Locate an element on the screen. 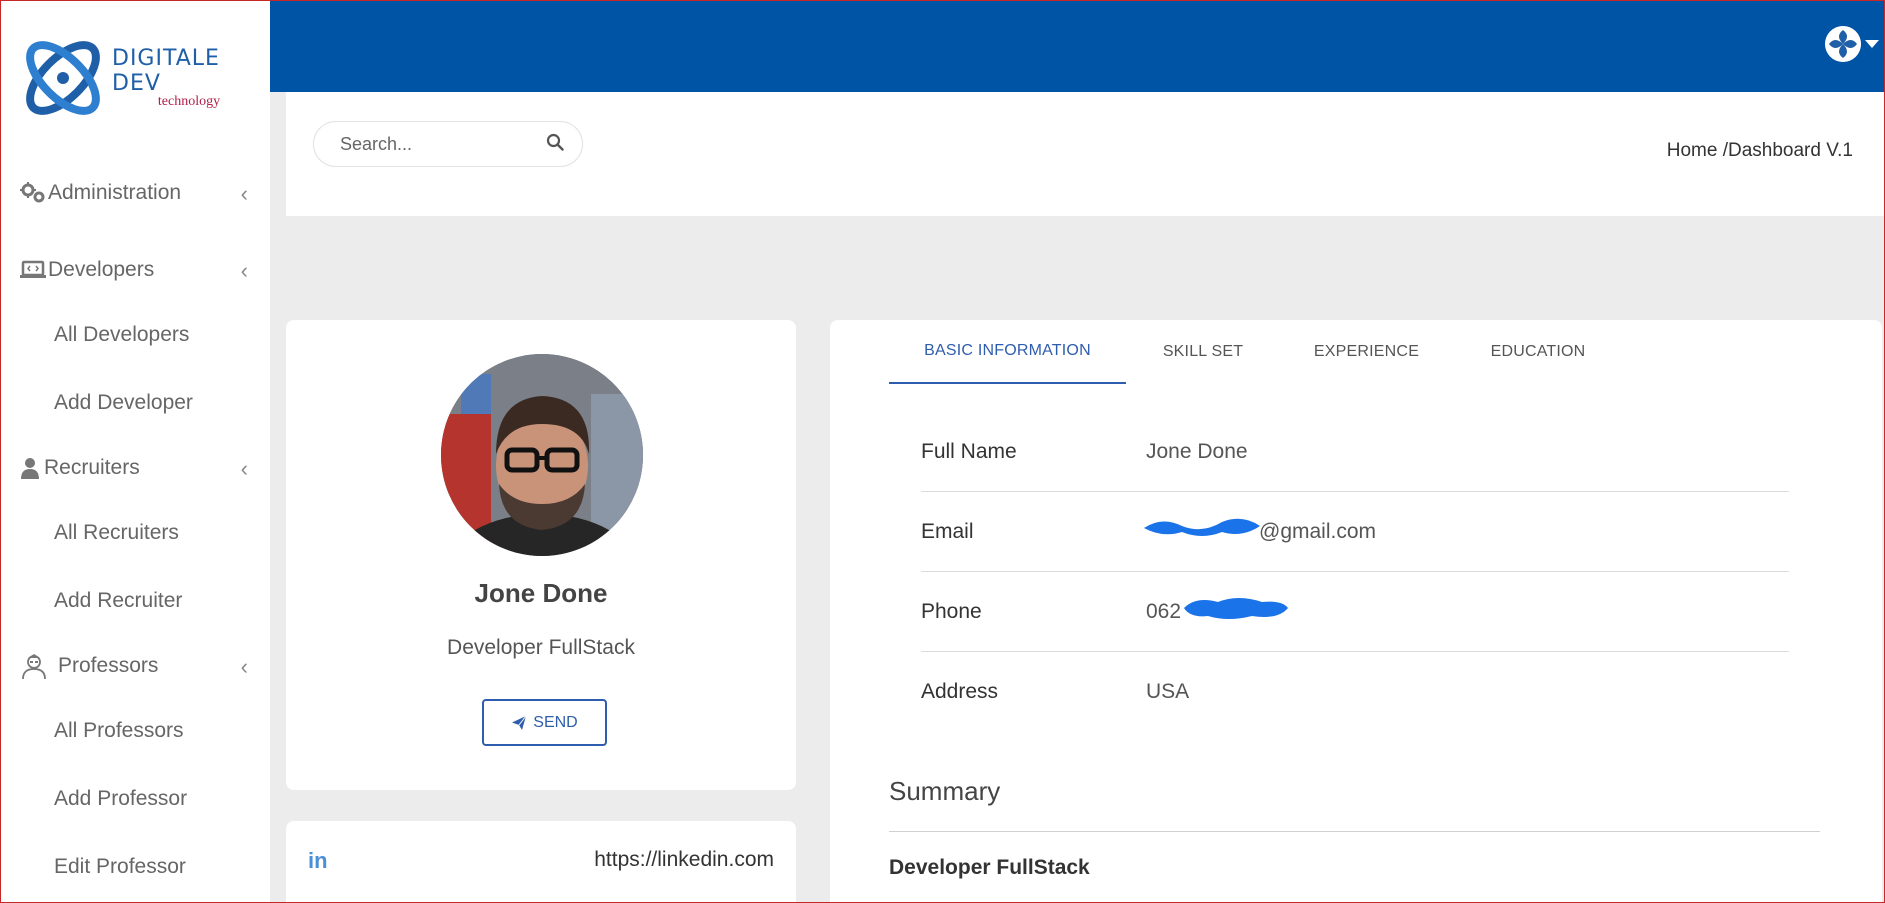  caret-down-icon is located at coordinates (1872, 44).